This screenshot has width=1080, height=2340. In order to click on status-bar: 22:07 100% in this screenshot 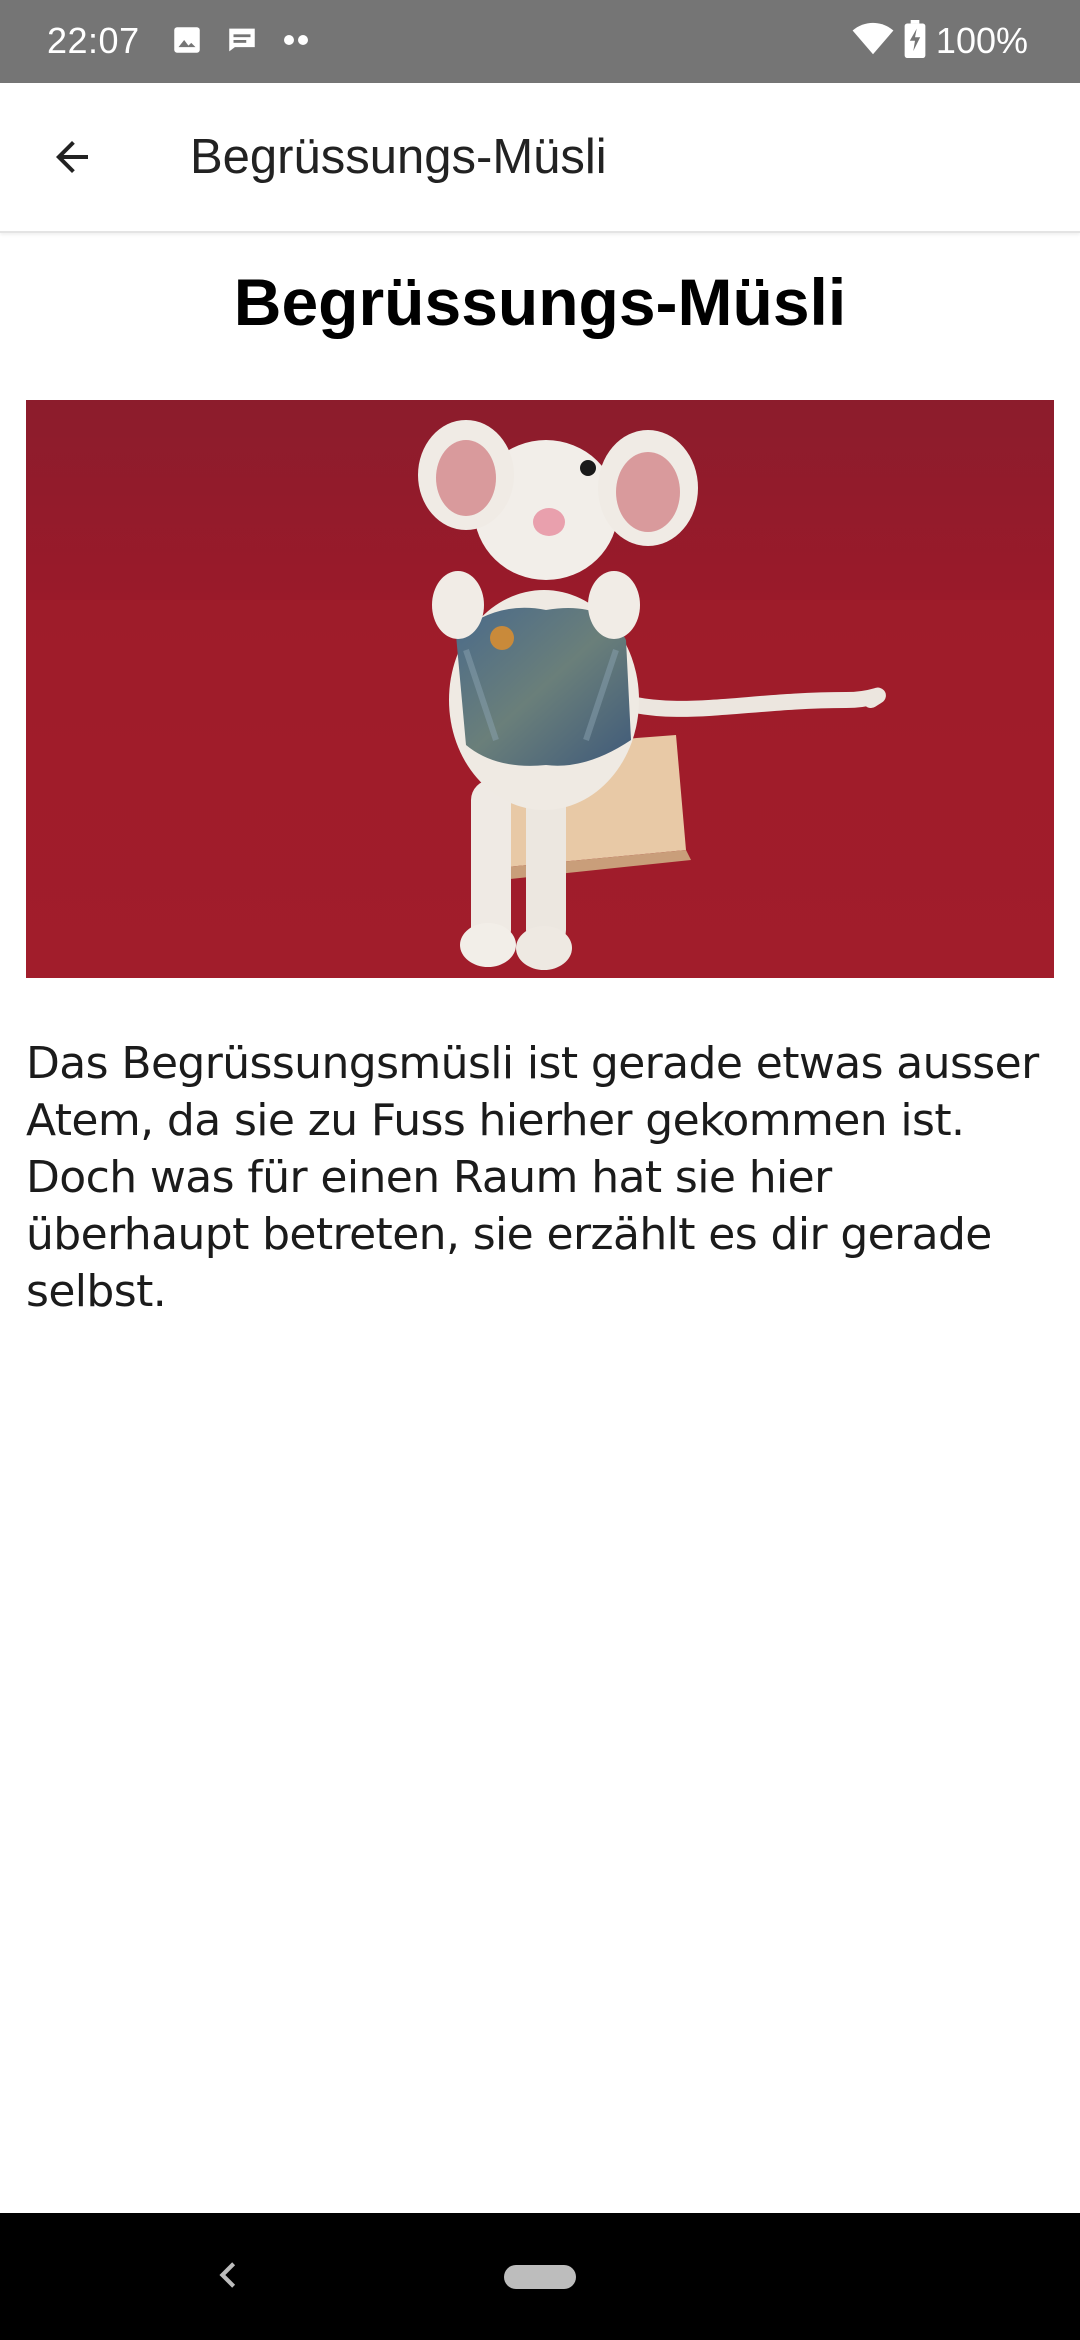, I will do `click(540, 41)`.